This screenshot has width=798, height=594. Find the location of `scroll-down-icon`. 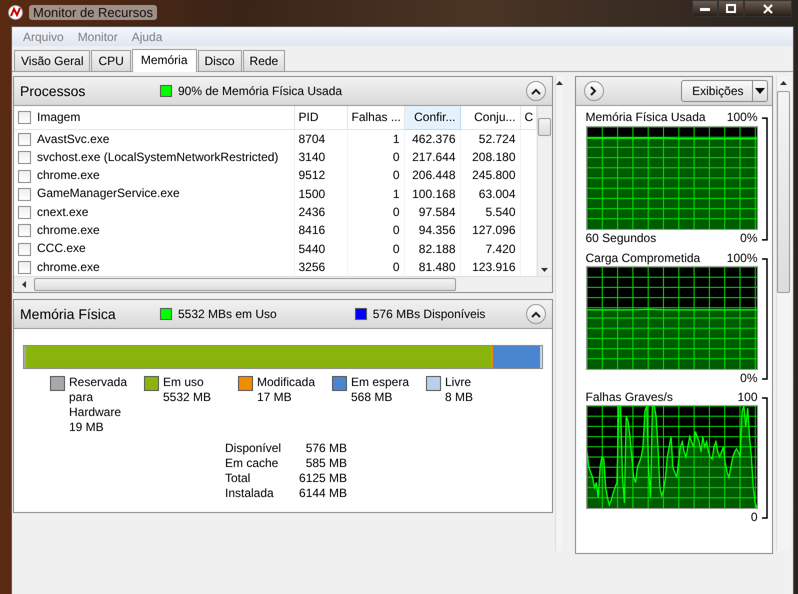

scroll-down-icon is located at coordinates (544, 270).